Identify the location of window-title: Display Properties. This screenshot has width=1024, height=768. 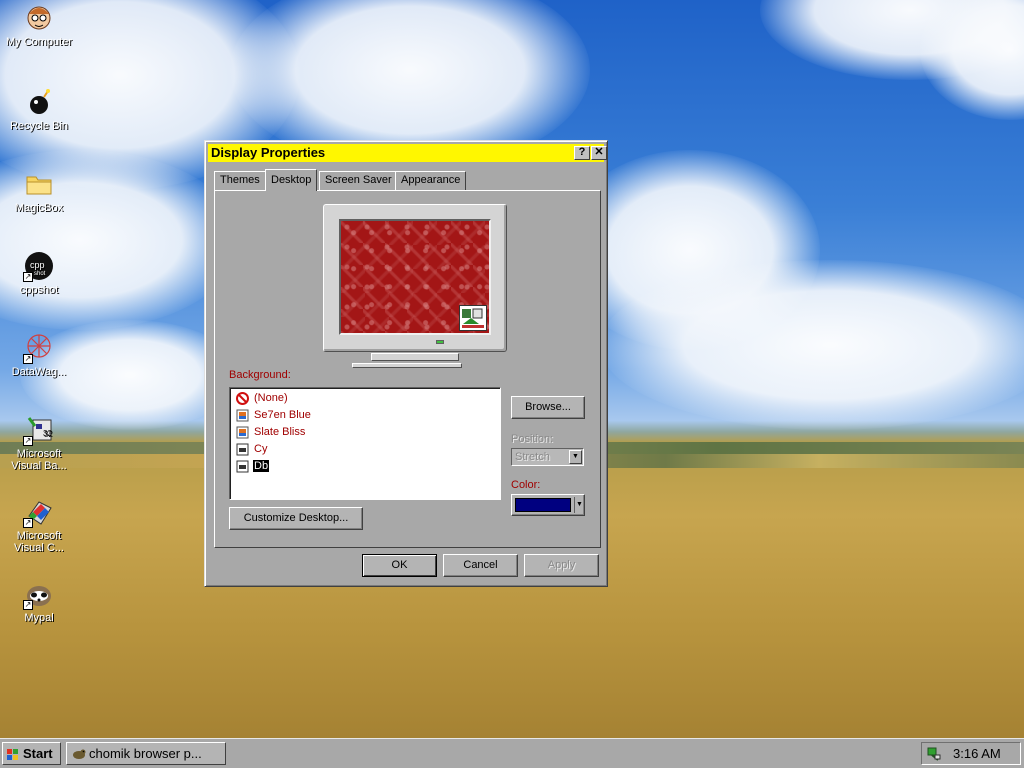
(268, 152).